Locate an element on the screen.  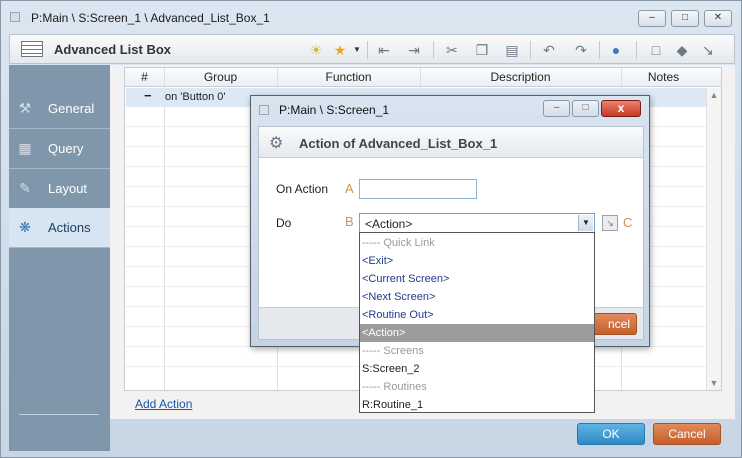
redo-icon: ↷ is located at coordinates (581, 50).